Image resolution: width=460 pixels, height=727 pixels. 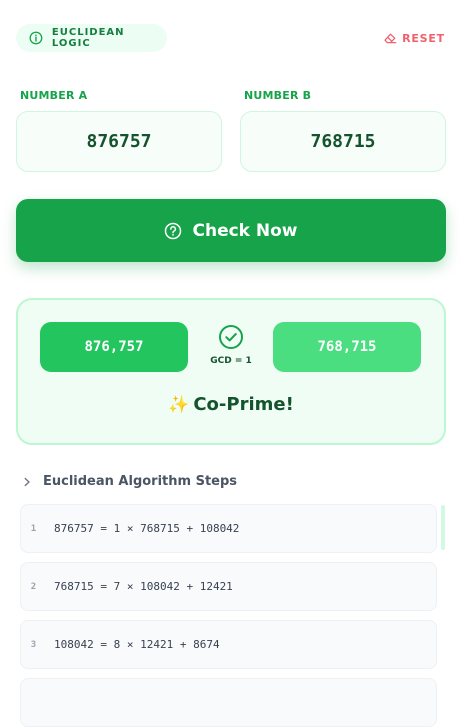 What do you see at coordinates (443, 527) in the screenshot?
I see `scrollbar-thumb` at bounding box center [443, 527].